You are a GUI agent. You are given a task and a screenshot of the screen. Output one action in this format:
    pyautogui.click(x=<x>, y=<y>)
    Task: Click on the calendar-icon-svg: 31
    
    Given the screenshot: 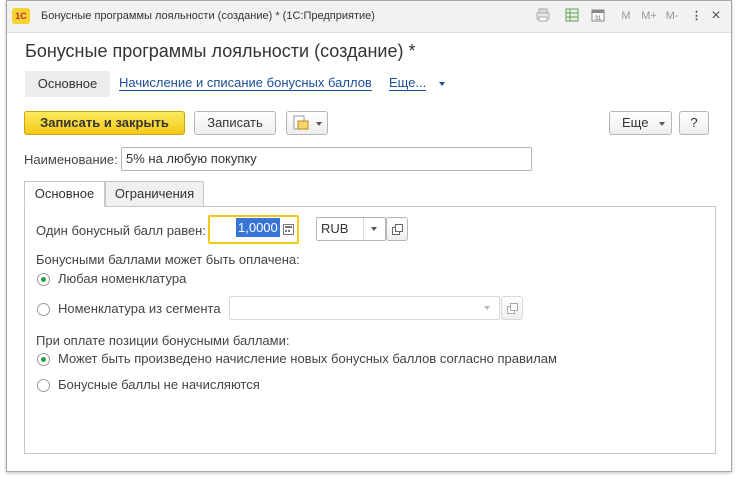 What is the action you would take?
    pyautogui.click(x=598, y=15)
    